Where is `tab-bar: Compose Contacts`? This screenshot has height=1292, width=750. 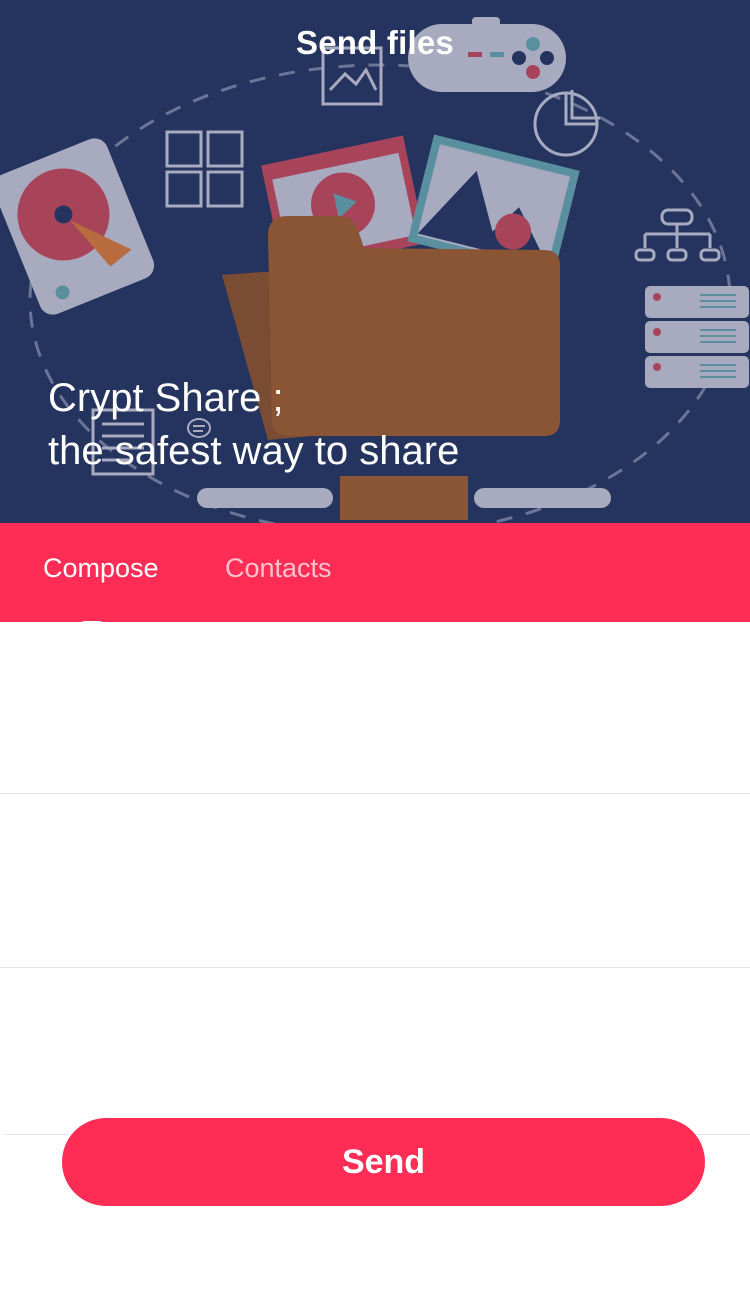 tab-bar: Compose Contacts is located at coordinates (375, 572).